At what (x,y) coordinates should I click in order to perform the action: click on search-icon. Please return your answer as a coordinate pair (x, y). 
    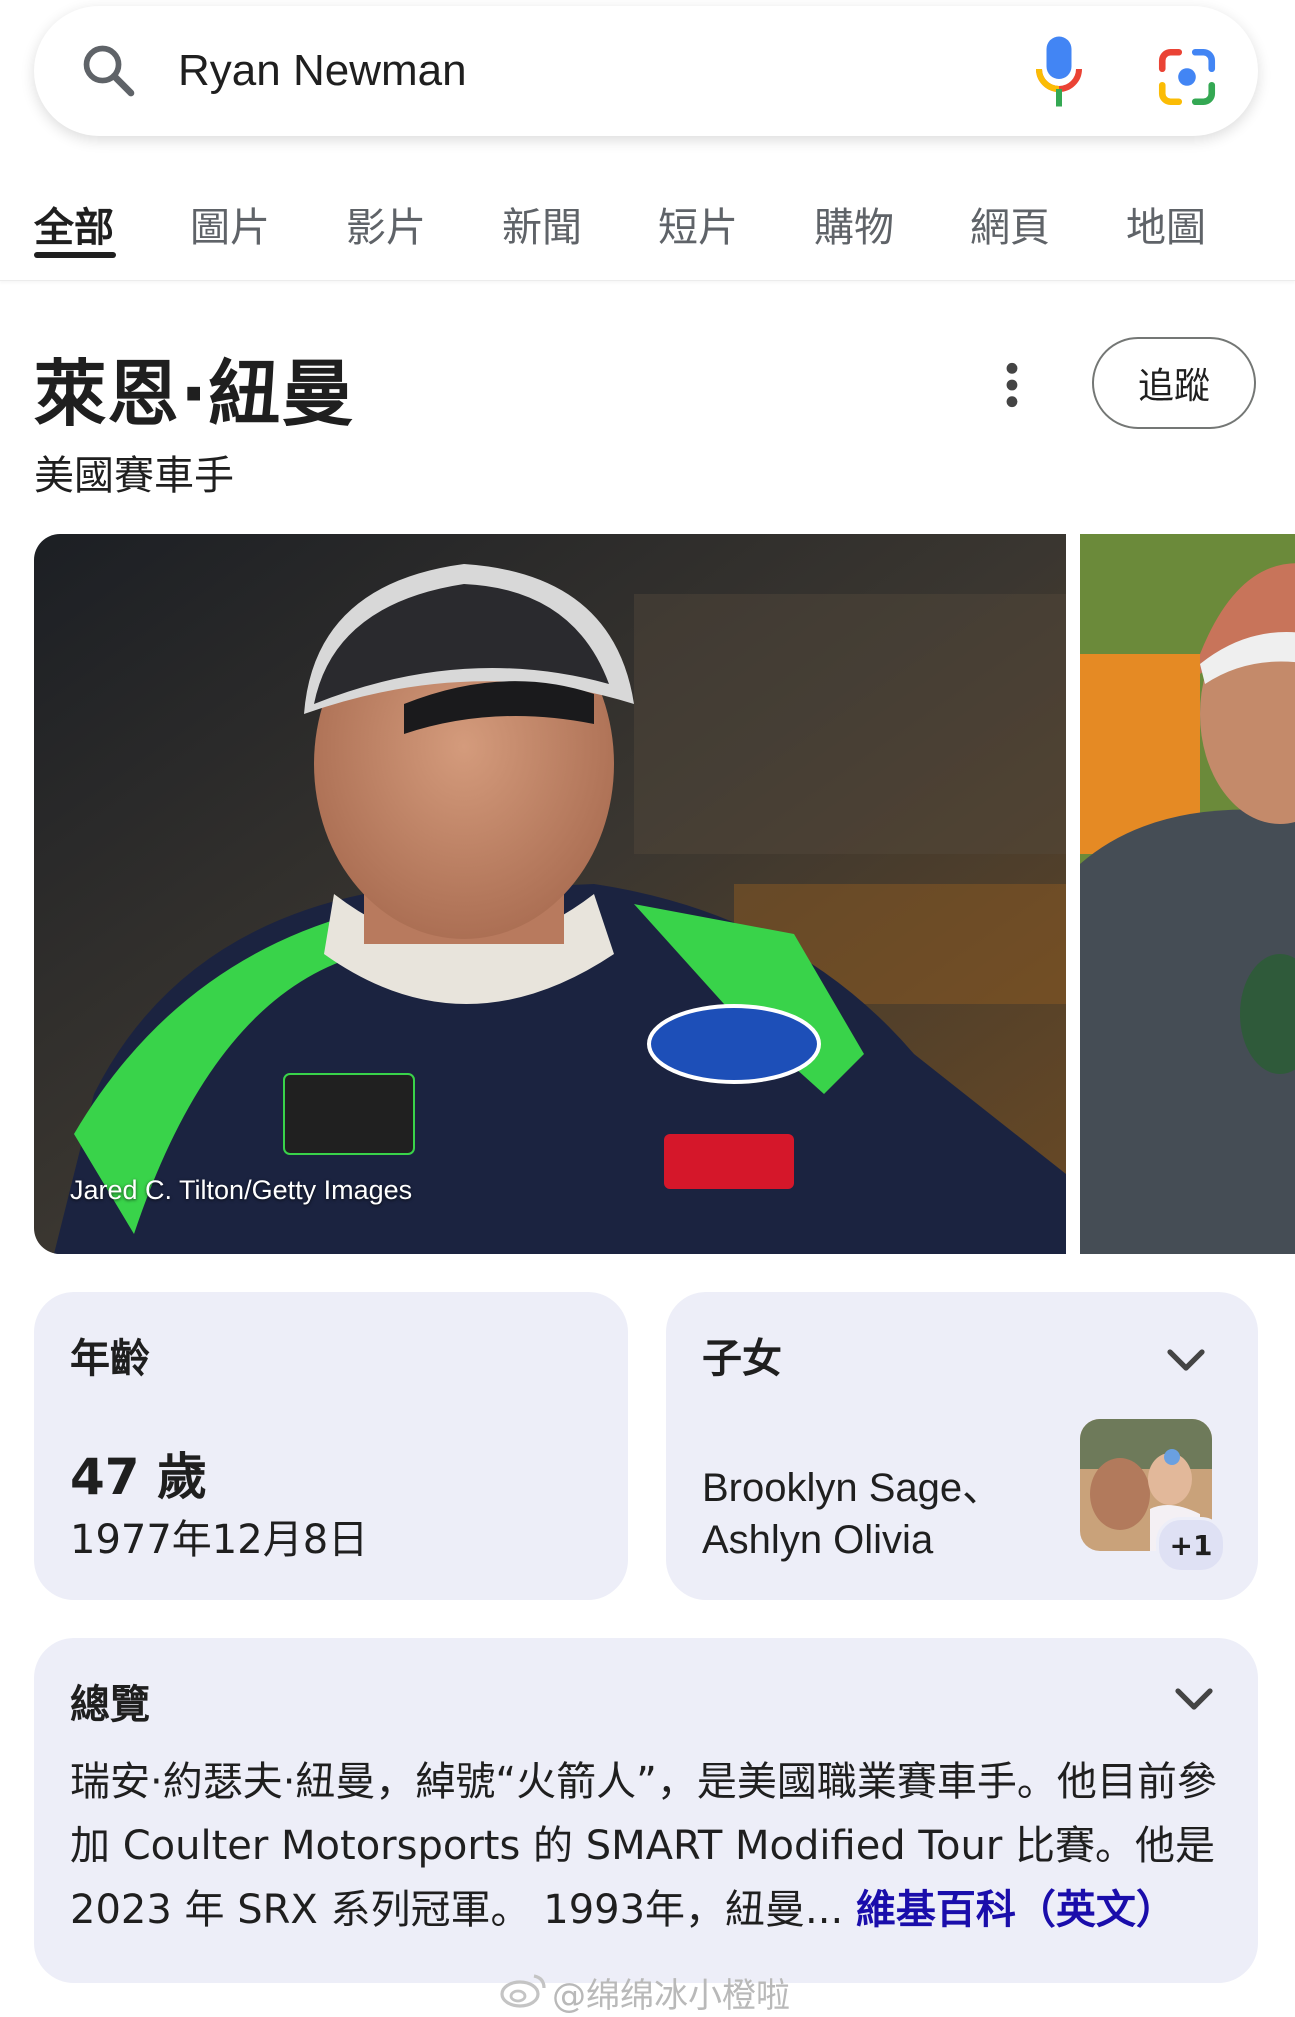
    Looking at the image, I should click on (109, 71).